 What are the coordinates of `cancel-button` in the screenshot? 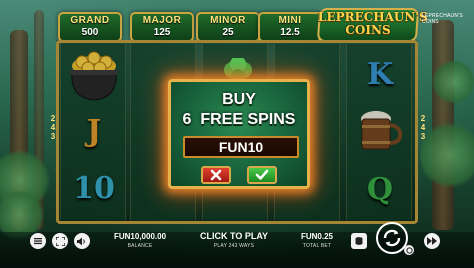 It's located at (216, 175).